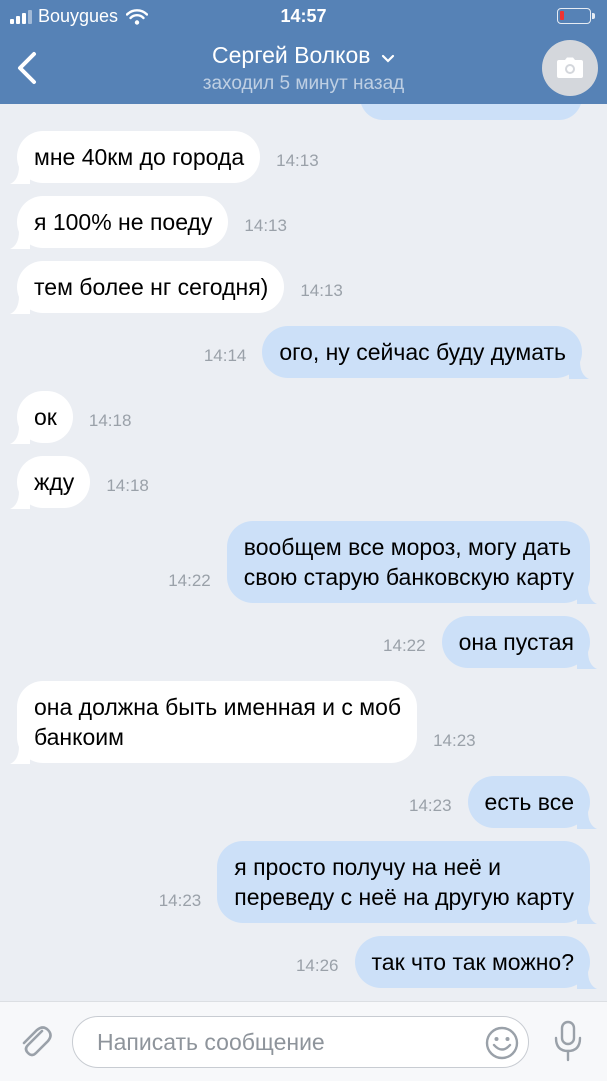  I want to click on message-text-line: свою старую банковскую карту, so click(408, 577).